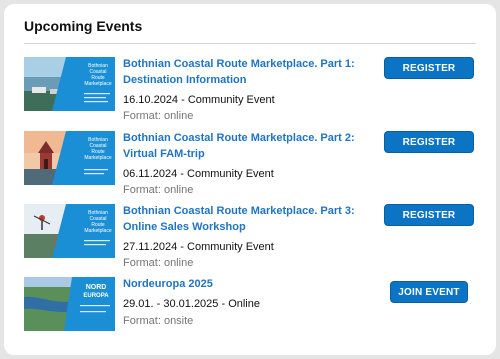 Image resolution: width=500 pixels, height=359 pixels. Describe the element at coordinates (168, 284) in the screenshot. I see `event-title-line: Nordeuropa 2025` at that location.